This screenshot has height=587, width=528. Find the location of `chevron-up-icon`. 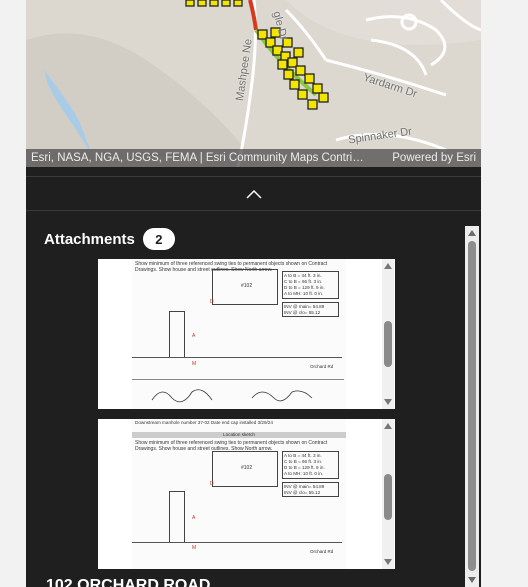

chevron-up-icon is located at coordinates (253, 194).